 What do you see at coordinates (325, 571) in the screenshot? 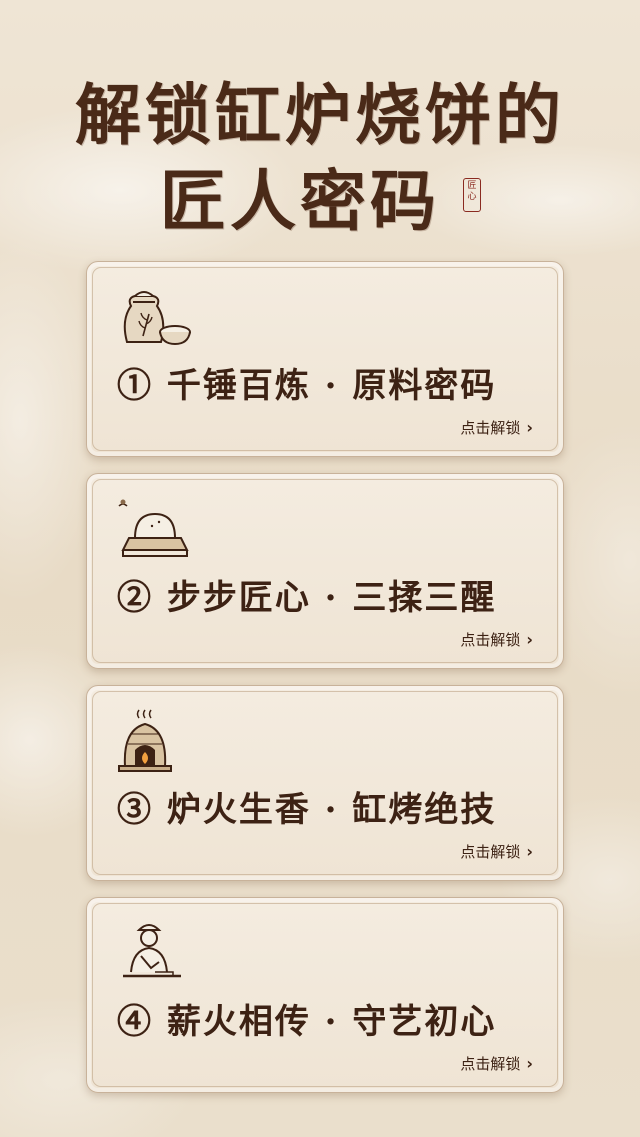
I see `unlock-card-kneading: ② 步步匠心 · 三揉三醒 点击解锁 ›` at bounding box center [325, 571].